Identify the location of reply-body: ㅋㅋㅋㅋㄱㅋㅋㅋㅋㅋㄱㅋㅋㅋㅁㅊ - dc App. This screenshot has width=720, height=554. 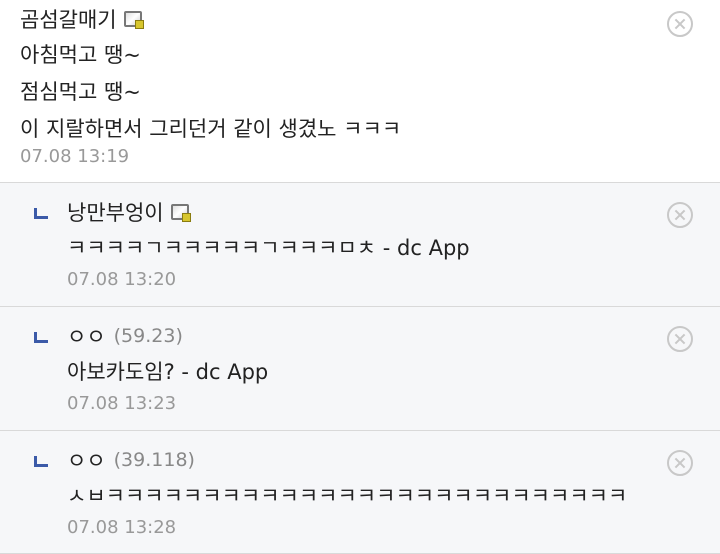
(268, 248).